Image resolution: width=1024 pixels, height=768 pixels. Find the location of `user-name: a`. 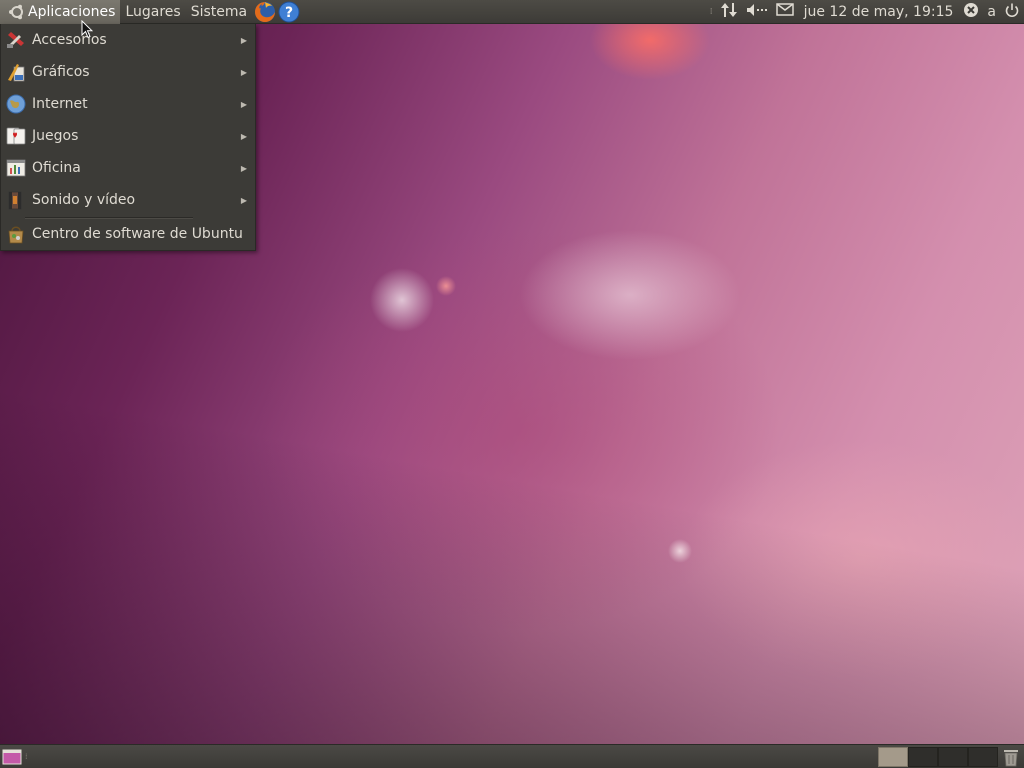

user-name: a is located at coordinates (991, 12).